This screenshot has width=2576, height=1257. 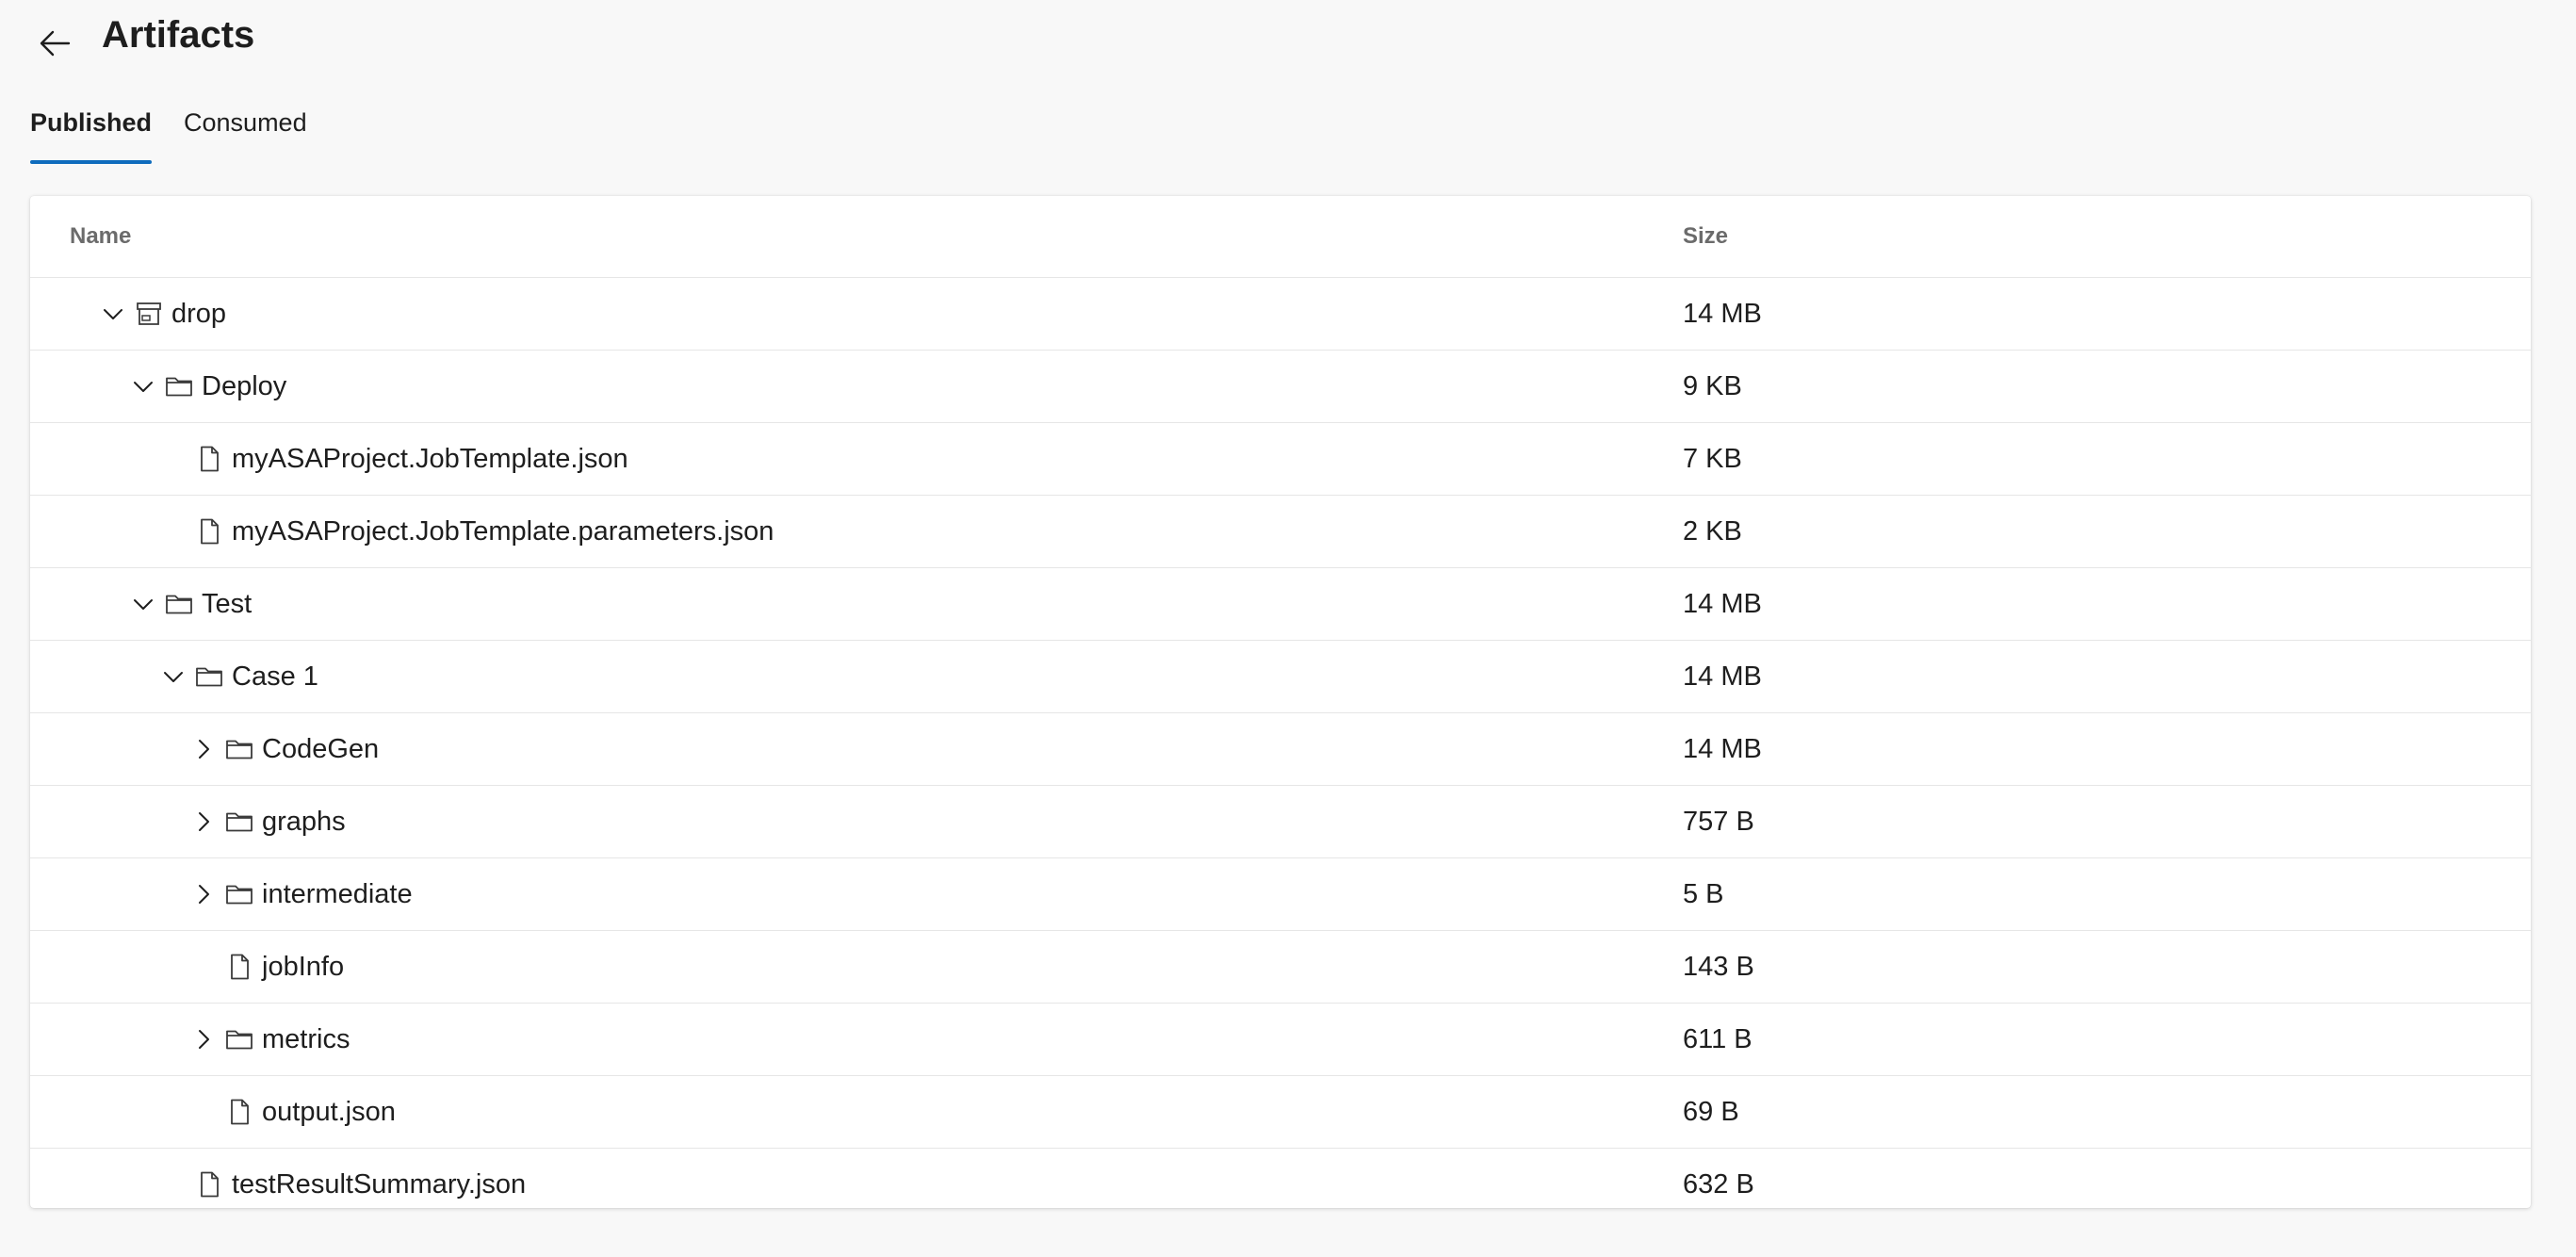 I want to click on row-name-cell: drop, so click(x=162, y=314).